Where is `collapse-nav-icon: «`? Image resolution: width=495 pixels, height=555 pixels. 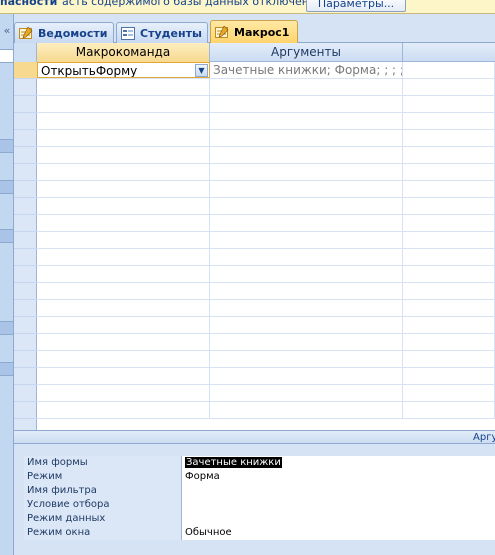
collapse-nav-icon: « is located at coordinates (7, 30).